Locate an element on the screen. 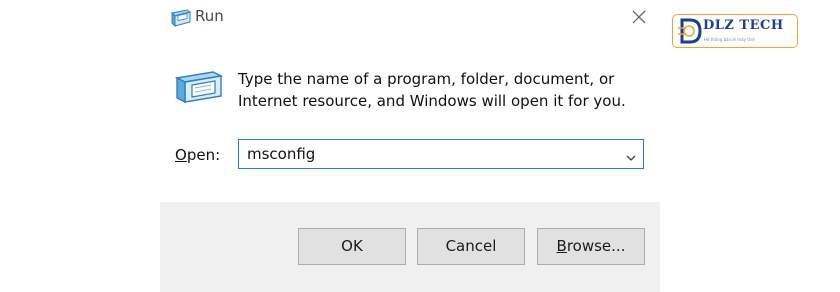 The image size is (840, 292). window-title: Run is located at coordinates (209, 16).